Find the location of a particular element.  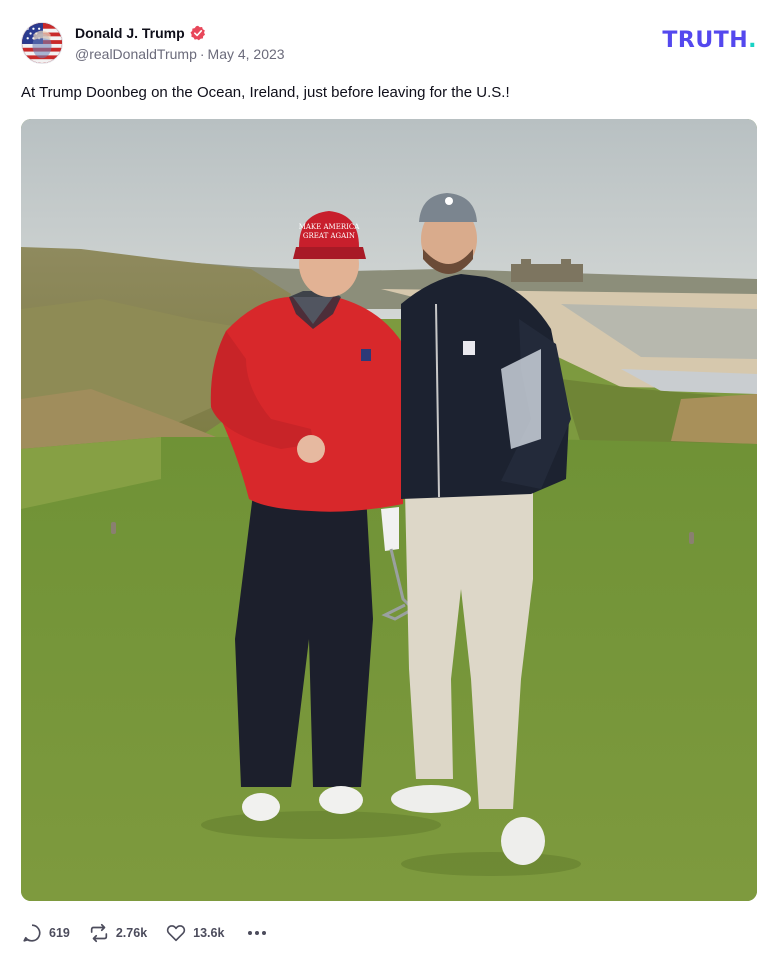

post-actions: 619 2.76k 13.6k is located at coordinates (146, 933).